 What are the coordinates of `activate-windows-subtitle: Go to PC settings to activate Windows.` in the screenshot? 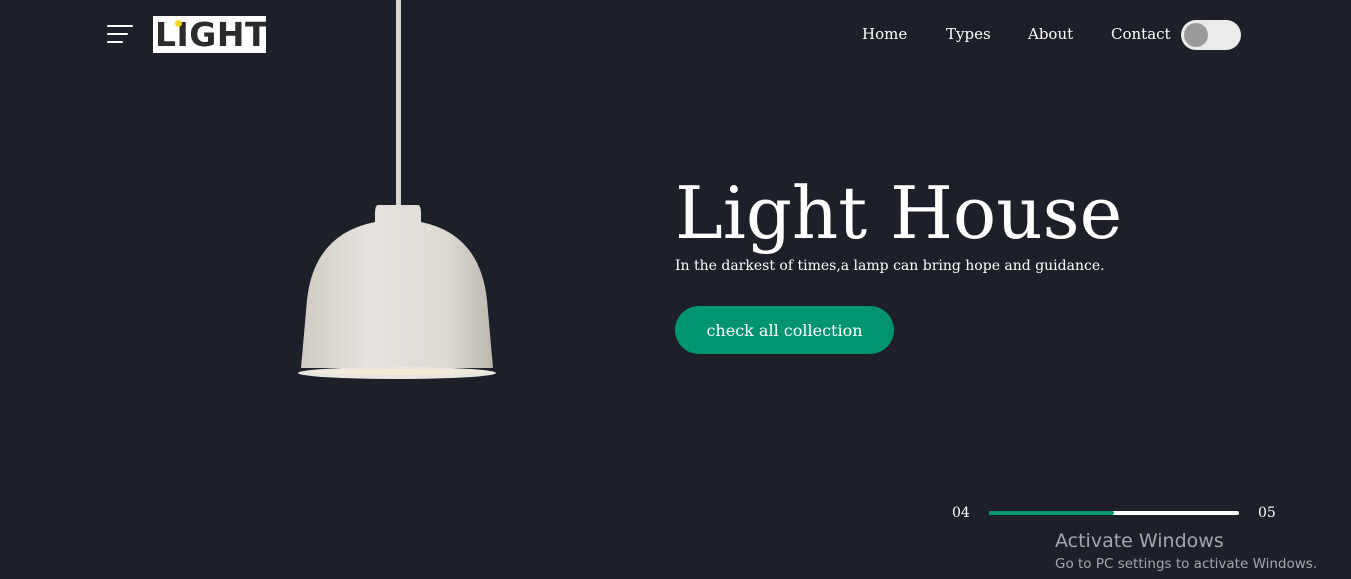 It's located at (1186, 564).